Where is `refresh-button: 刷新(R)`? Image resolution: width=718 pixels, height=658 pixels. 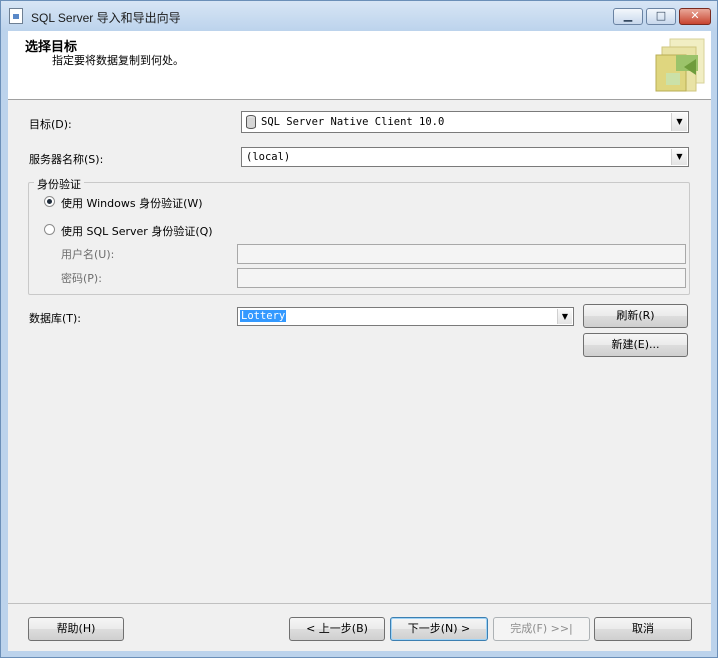 refresh-button: 刷新(R) is located at coordinates (635, 316).